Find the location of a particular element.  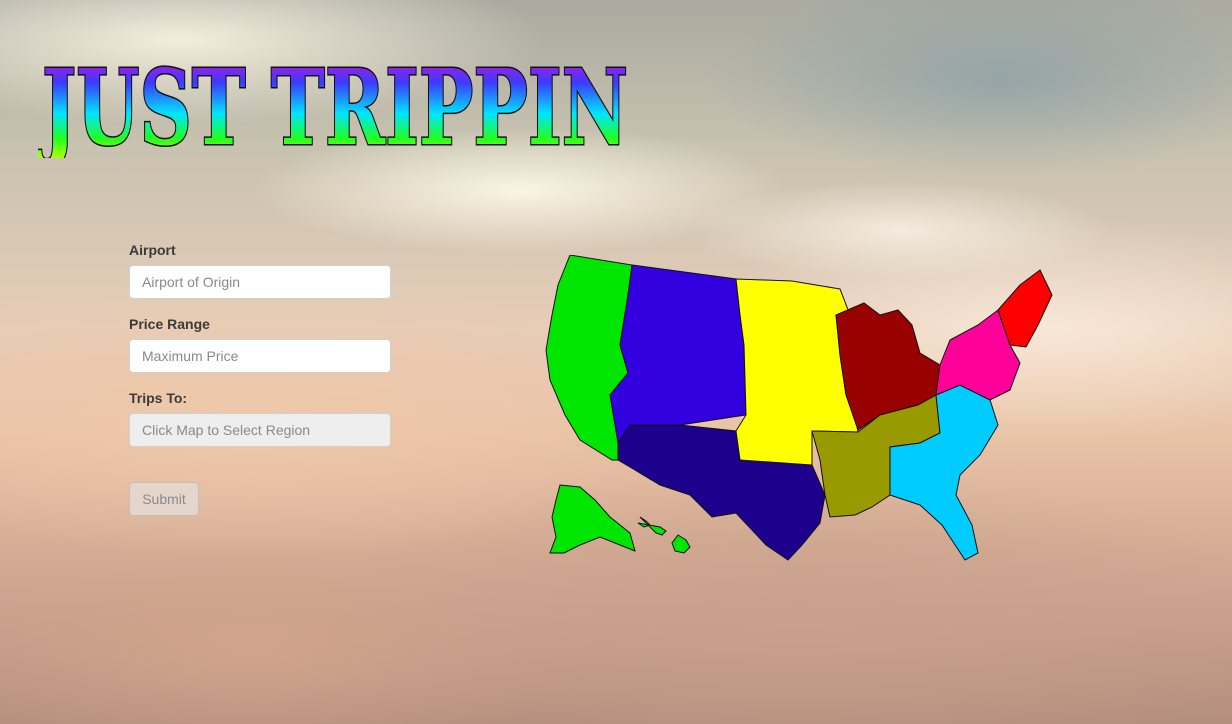

trips-to-label: Trips To: is located at coordinates (158, 398).